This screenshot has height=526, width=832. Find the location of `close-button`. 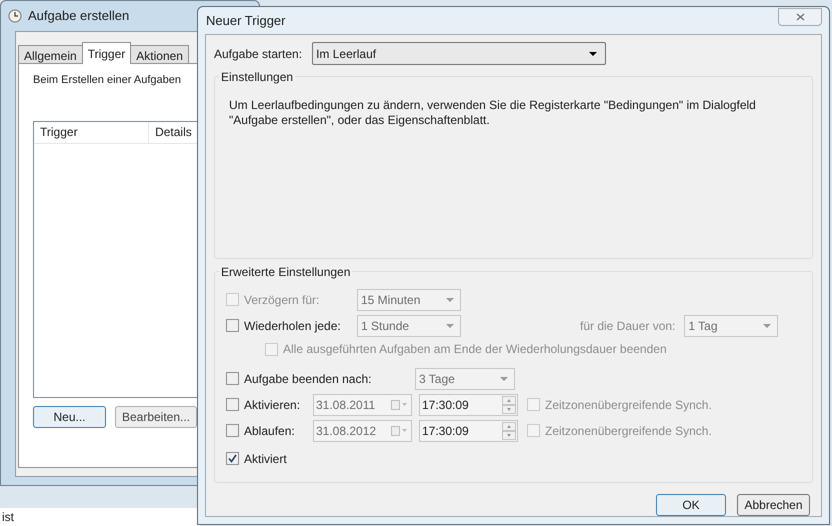

close-button is located at coordinates (800, 17).